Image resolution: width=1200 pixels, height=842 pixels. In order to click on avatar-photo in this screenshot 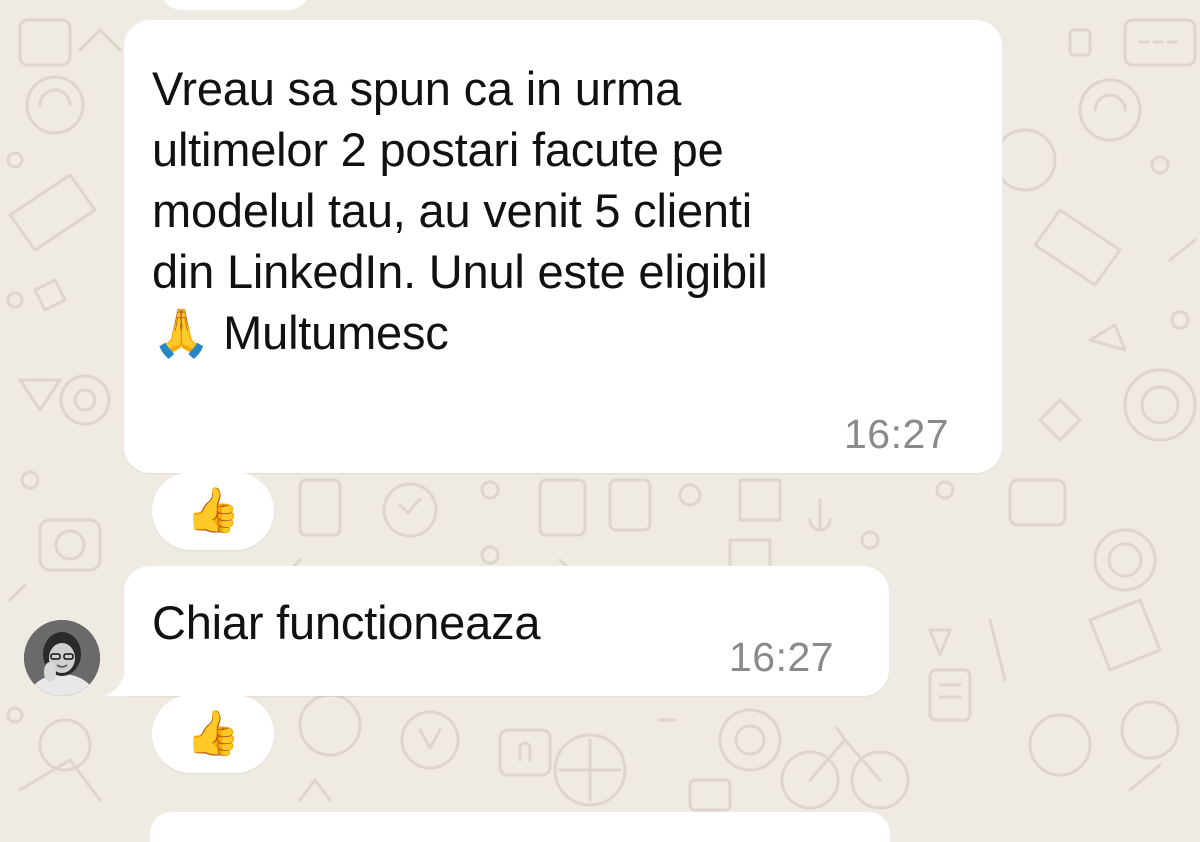, I will do `click(62, 658)`.